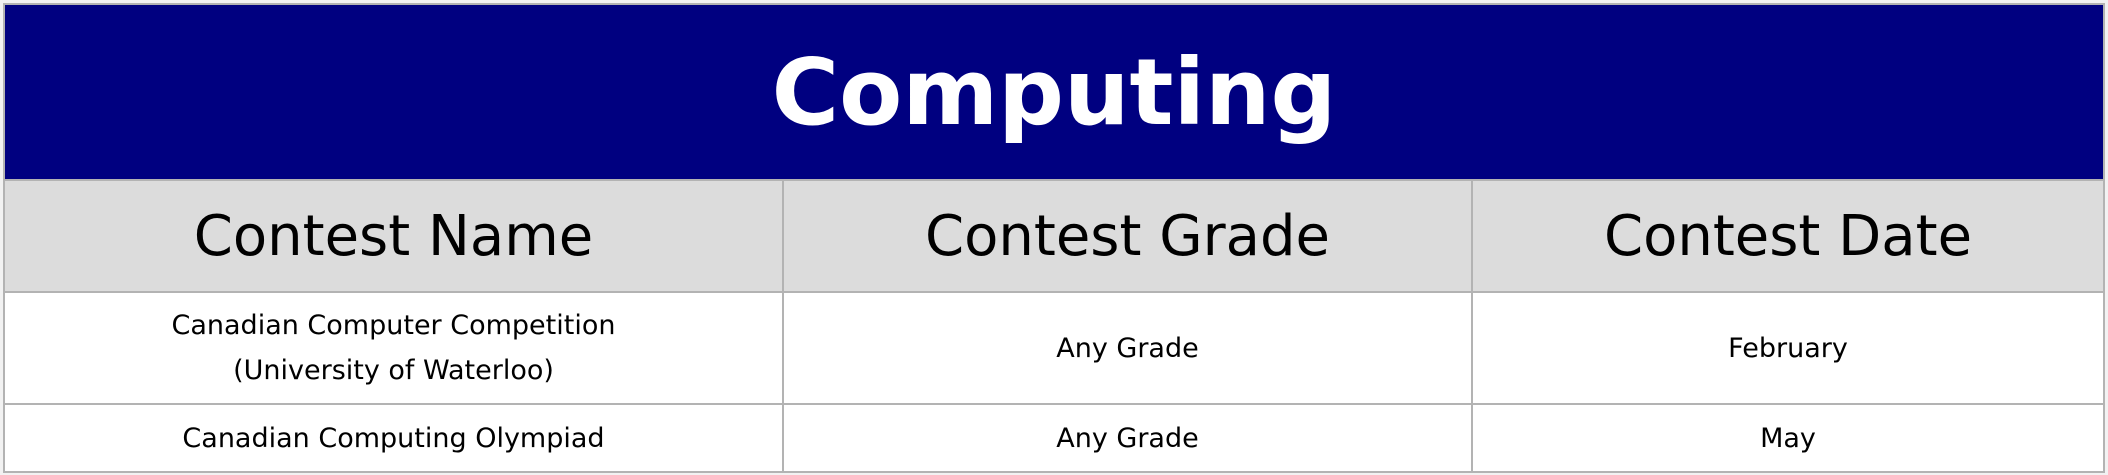 This screenshot has height=475, width=2108. Describe the element at coordinates (393, 236) in the screenshot. I see `header-contest-name: Contest Name` at that location.